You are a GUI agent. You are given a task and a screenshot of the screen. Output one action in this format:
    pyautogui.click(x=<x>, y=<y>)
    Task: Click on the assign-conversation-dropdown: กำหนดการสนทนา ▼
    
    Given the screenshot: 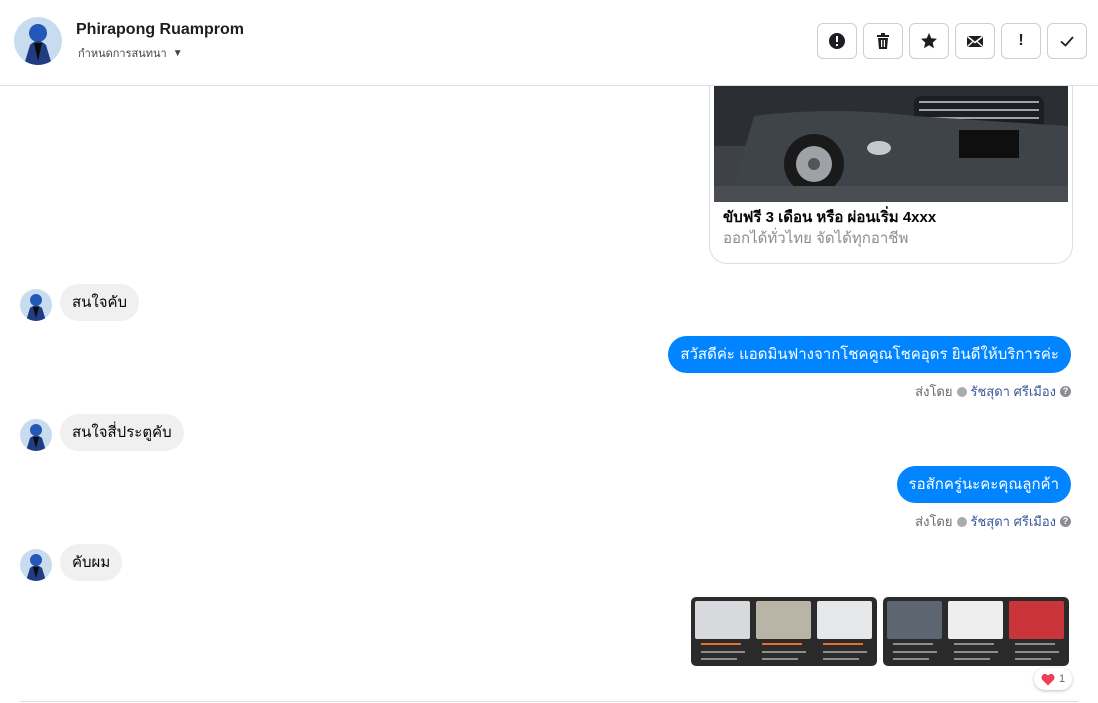 What is the action you would take?
    pyautogui.click(x=130, y=53)
    